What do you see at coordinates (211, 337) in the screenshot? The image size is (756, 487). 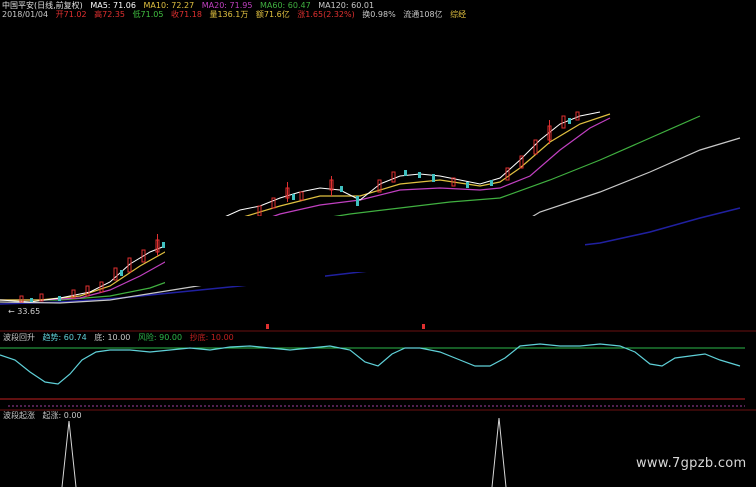 I see `bottom-value: 抄底: 10.00` at bounding box center [211, 337].